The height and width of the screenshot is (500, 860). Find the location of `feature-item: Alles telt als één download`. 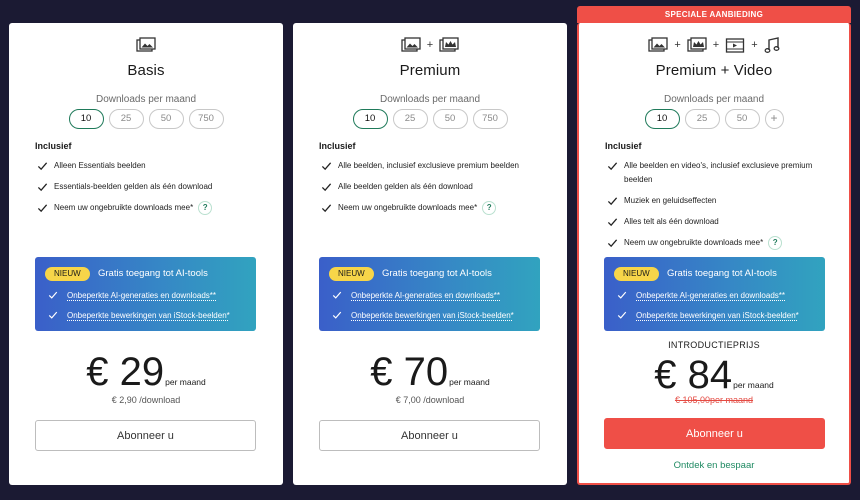

feature-item: Alles telt als één download is located at coordinates (717, 222).